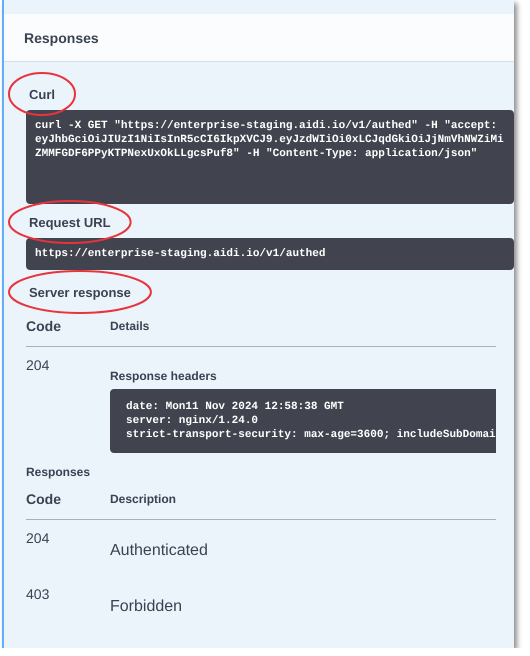 This screenshot has height=656, width=530. Describe the element at coordinates (270, 157) in the screenshot. I see `code-block: curl -X GET "https://enterprise-staging.aidi.io/v1/authed" -H "accept: eyJhbGciOiJIUzI1NiIsInR5cCI6IkpXVCJ9.eyJzdWIiOi0xLCJqdGkiOiJjNmVhNWZiMi ZMMFGDF6PPyKTPNexUxOkLLgcsPuf8" -H "Content-Type: application/json"` at that location.